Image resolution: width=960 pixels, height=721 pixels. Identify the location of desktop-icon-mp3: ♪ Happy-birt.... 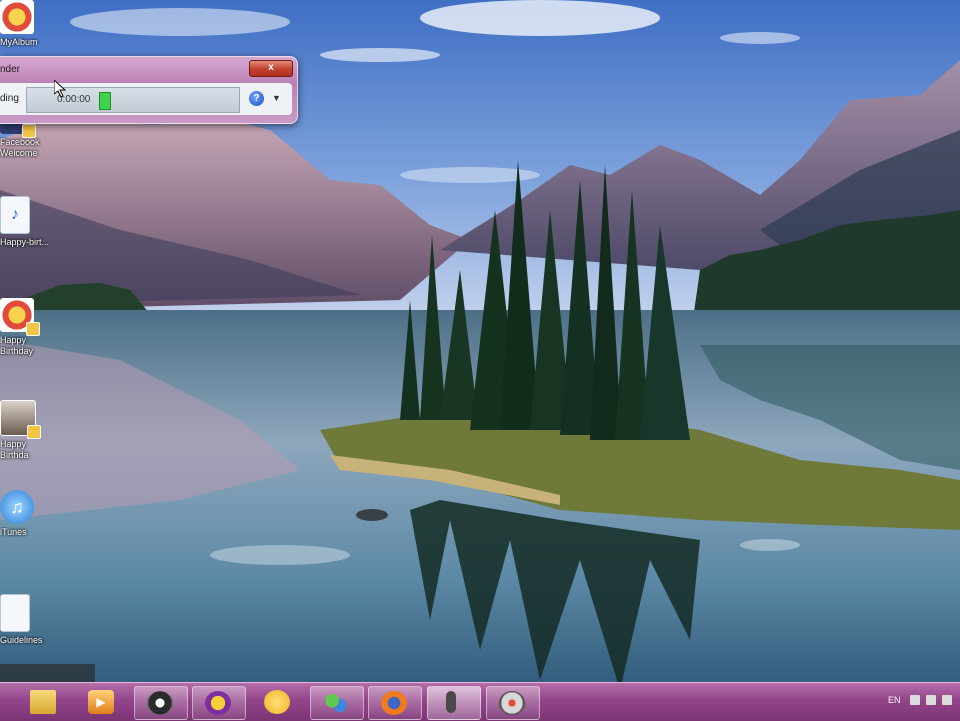
(24, 222).